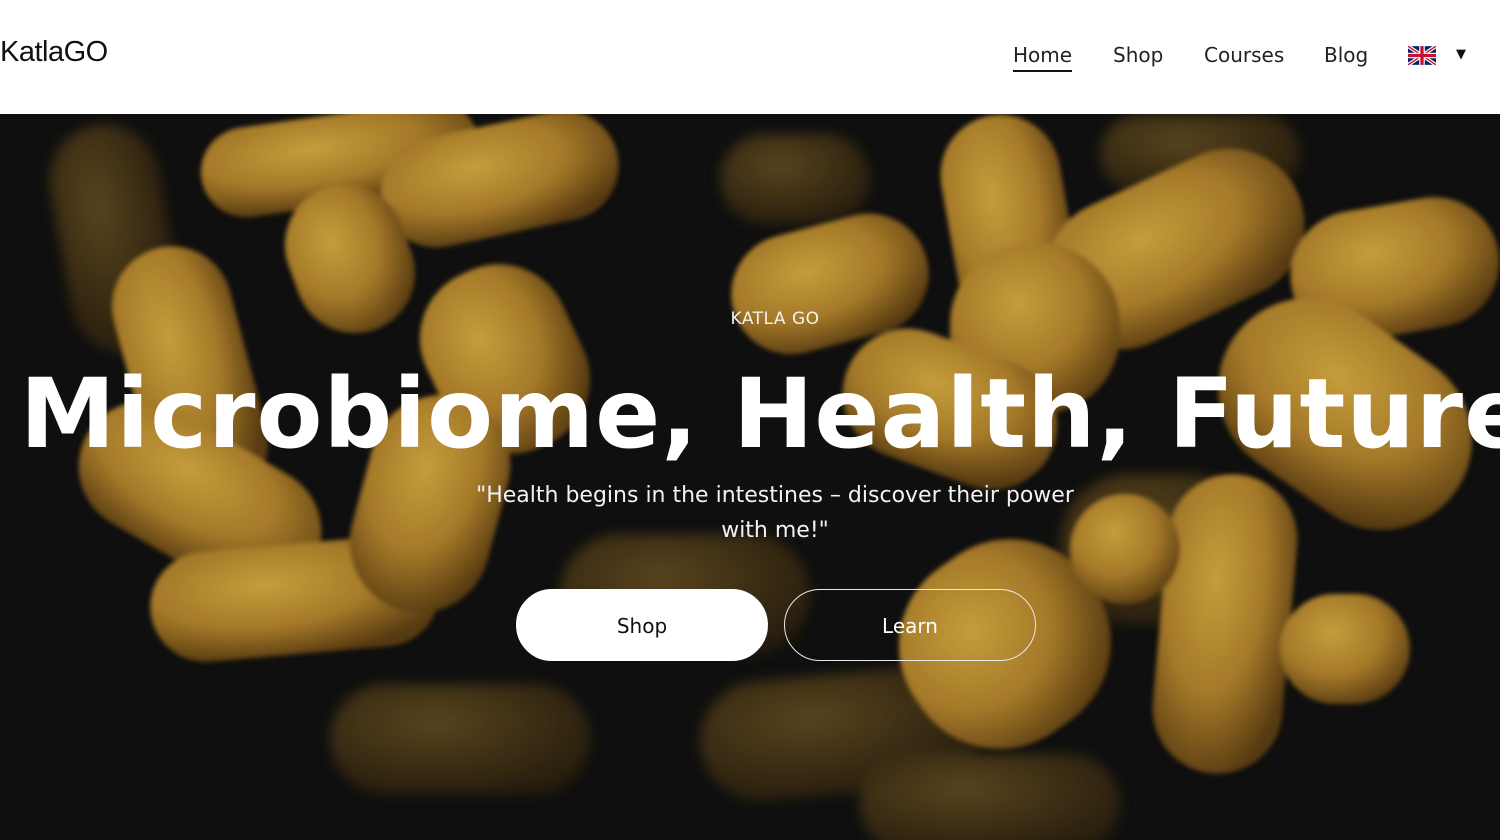 The image size is (1500, 840). Describe the element at coordinates (1244, 55) in the screenshot. I see `nav-courses-link: Courses` at that location.